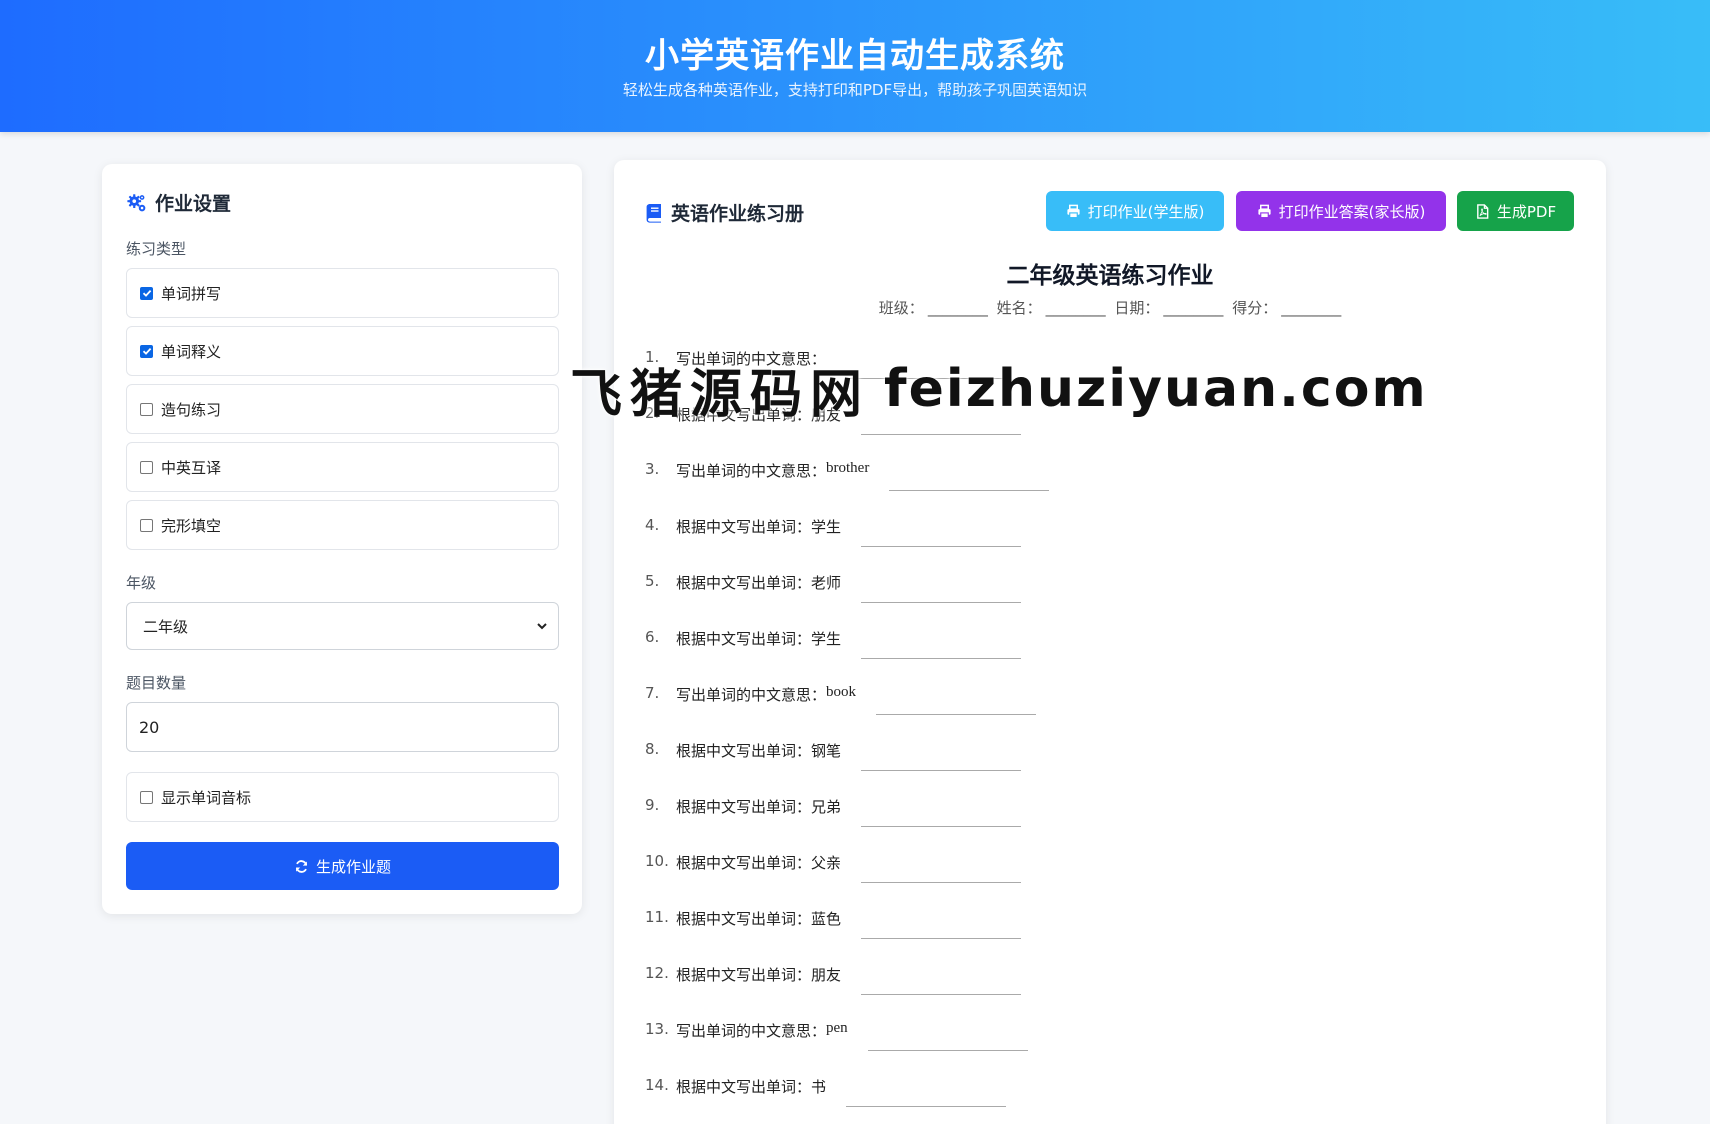  What do you see at coordinates (1095, 992) in the screenshot?
I see `question-item: 12. 根据中文写出单词： 朋友` at bounding box center [1095, 992].